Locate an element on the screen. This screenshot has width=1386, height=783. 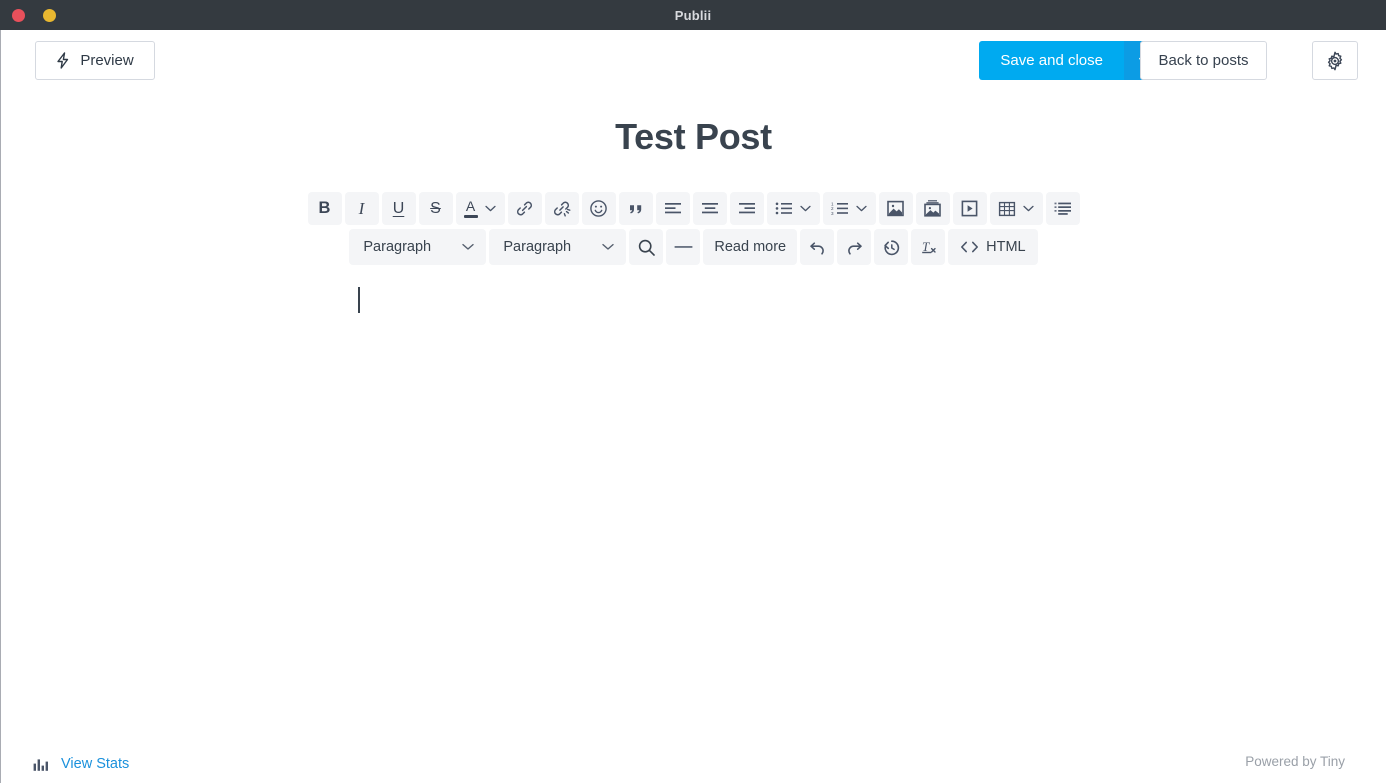
align-center-icon is located at coordinates (710, 208).